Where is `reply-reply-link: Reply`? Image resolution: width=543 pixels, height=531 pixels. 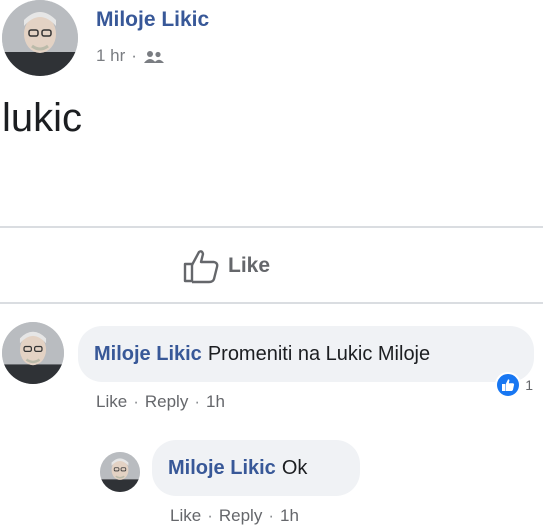
reply-reply-link: Reply is located at coordinates (240, 516).